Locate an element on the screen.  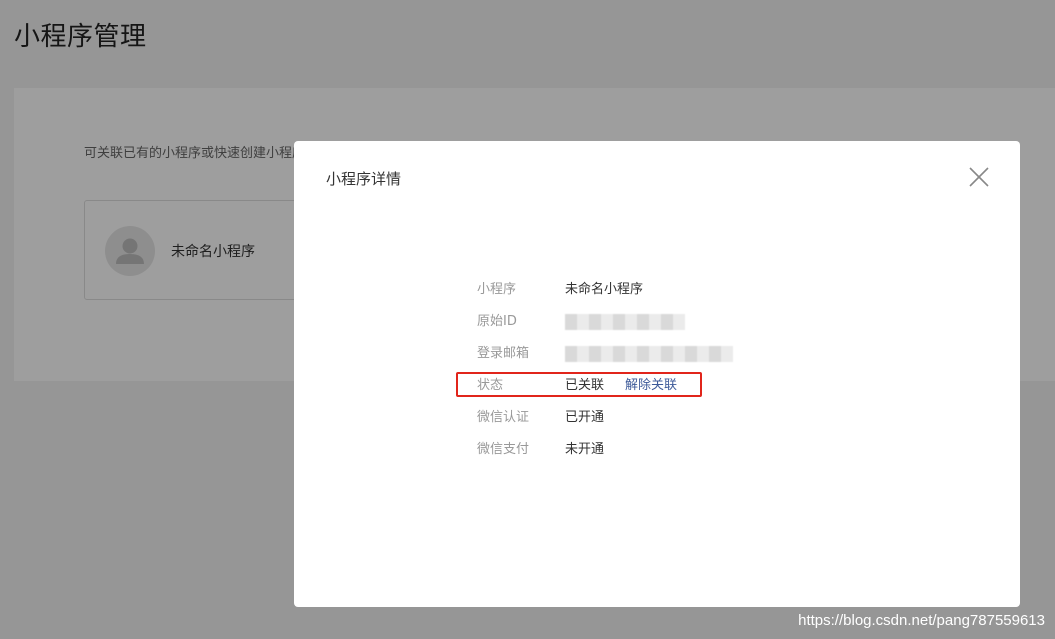
detail-value: 已开通 is located at coordinates (585, 417).